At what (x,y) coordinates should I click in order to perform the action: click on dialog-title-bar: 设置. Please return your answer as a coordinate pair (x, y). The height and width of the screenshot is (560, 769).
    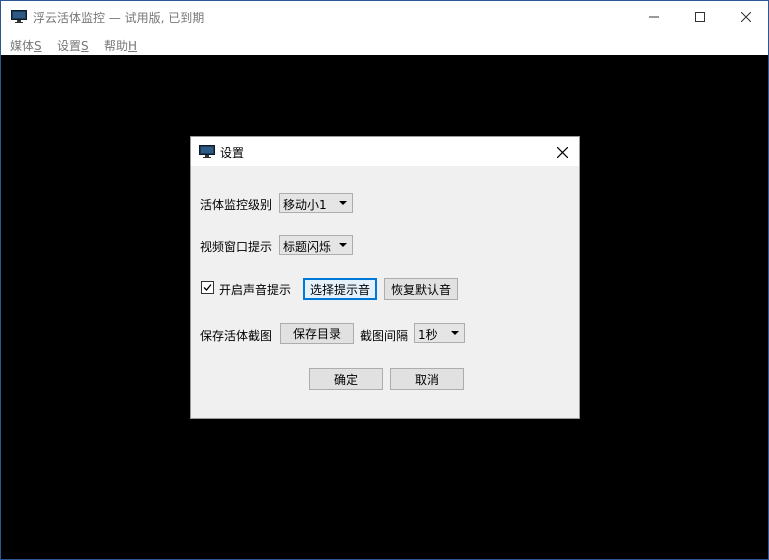
    Looking at the image, I should click on (385, 151).